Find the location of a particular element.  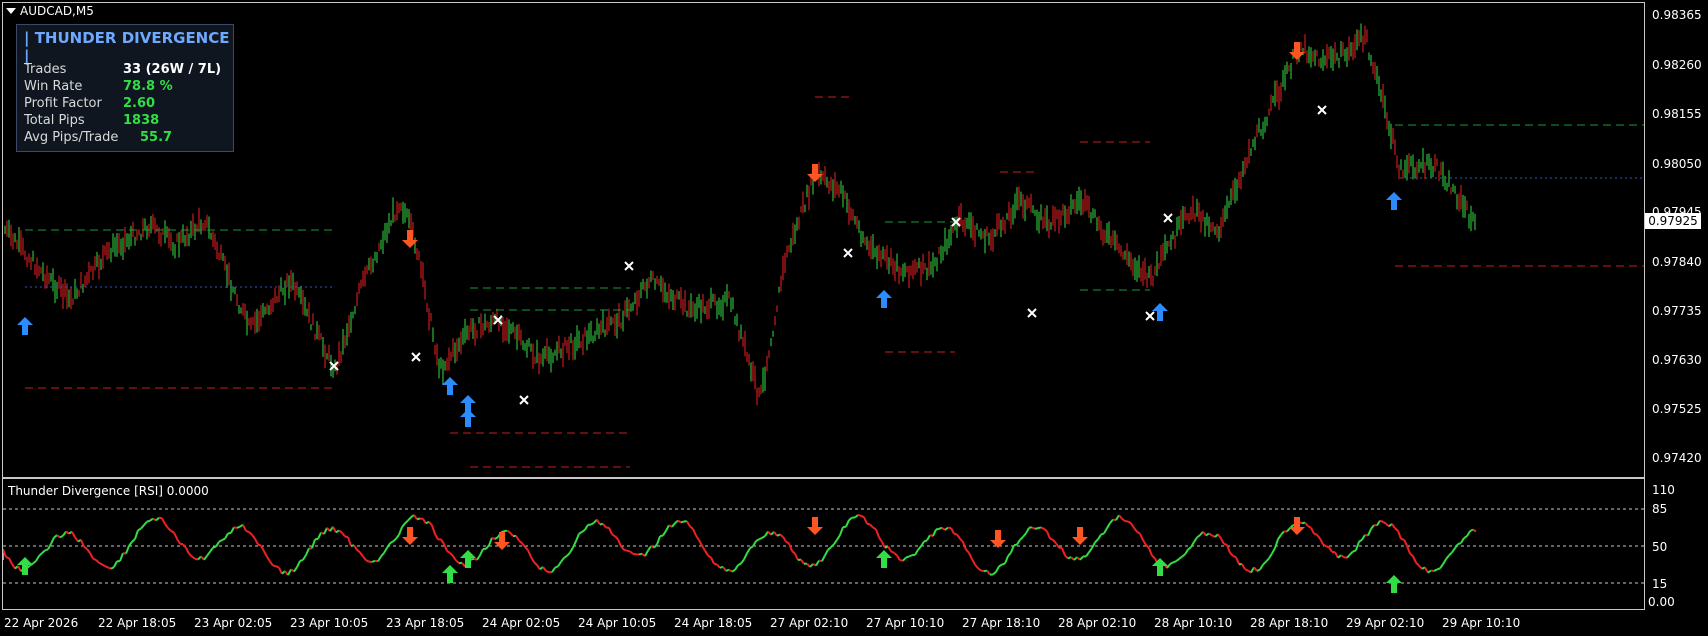

time-tick: 24 Apr 02:05 is located at coordinates (521, 623).